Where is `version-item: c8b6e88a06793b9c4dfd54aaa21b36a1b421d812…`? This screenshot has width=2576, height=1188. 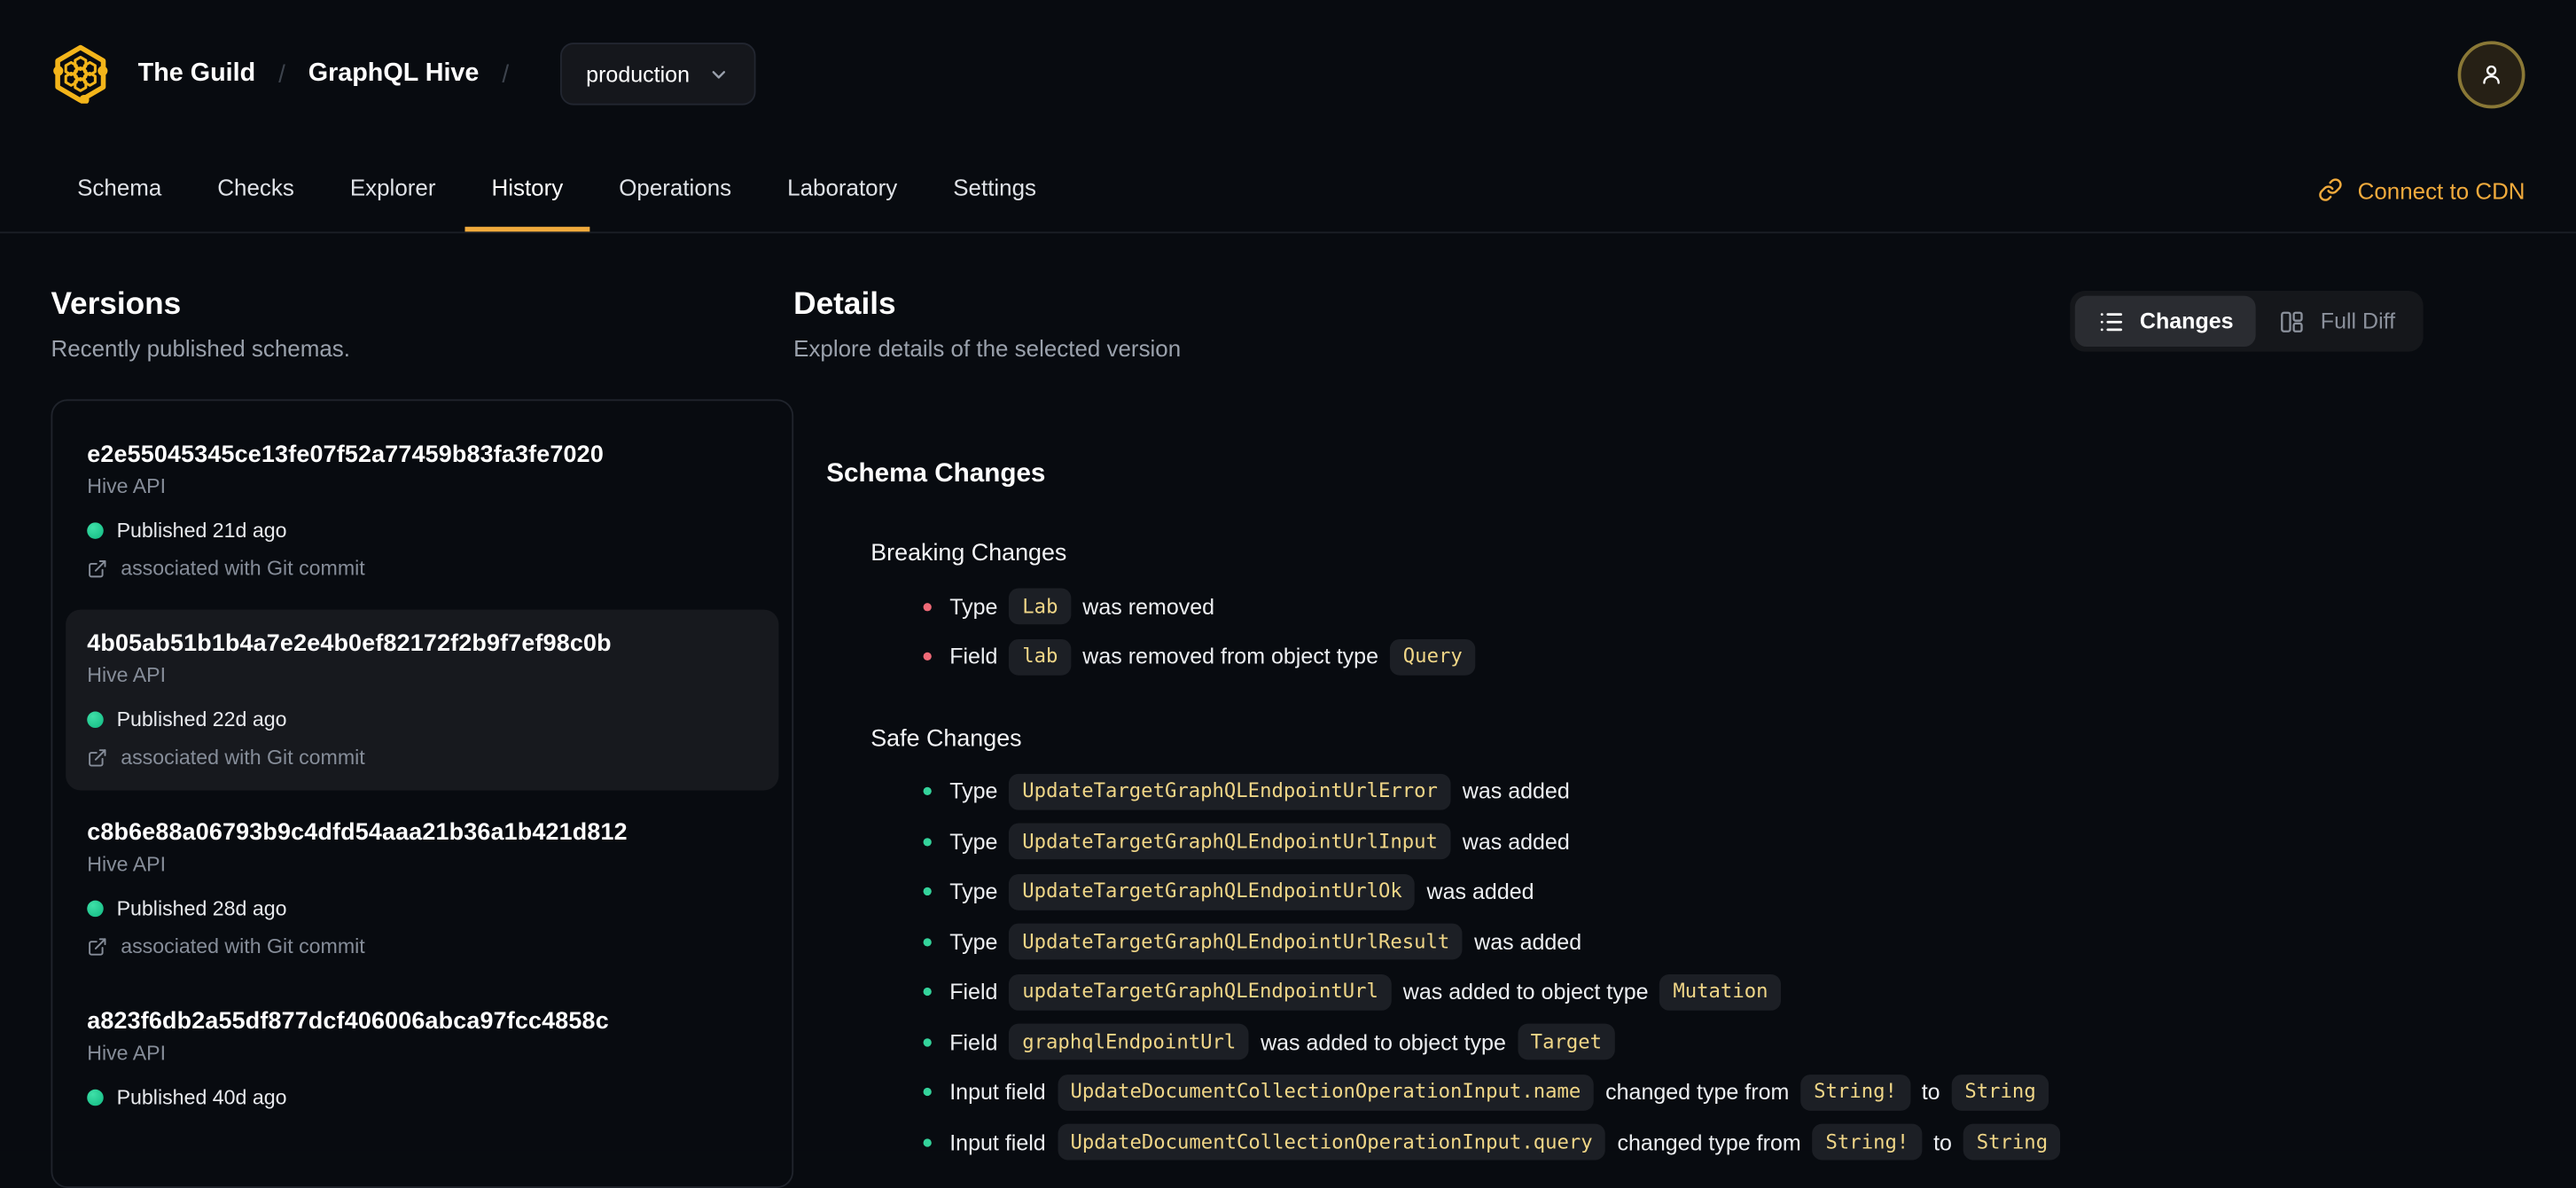 version-item: c8b6e88a06793b9c4dfd54aaa21b36a1b421d812… is located at coordinates (422, 890).